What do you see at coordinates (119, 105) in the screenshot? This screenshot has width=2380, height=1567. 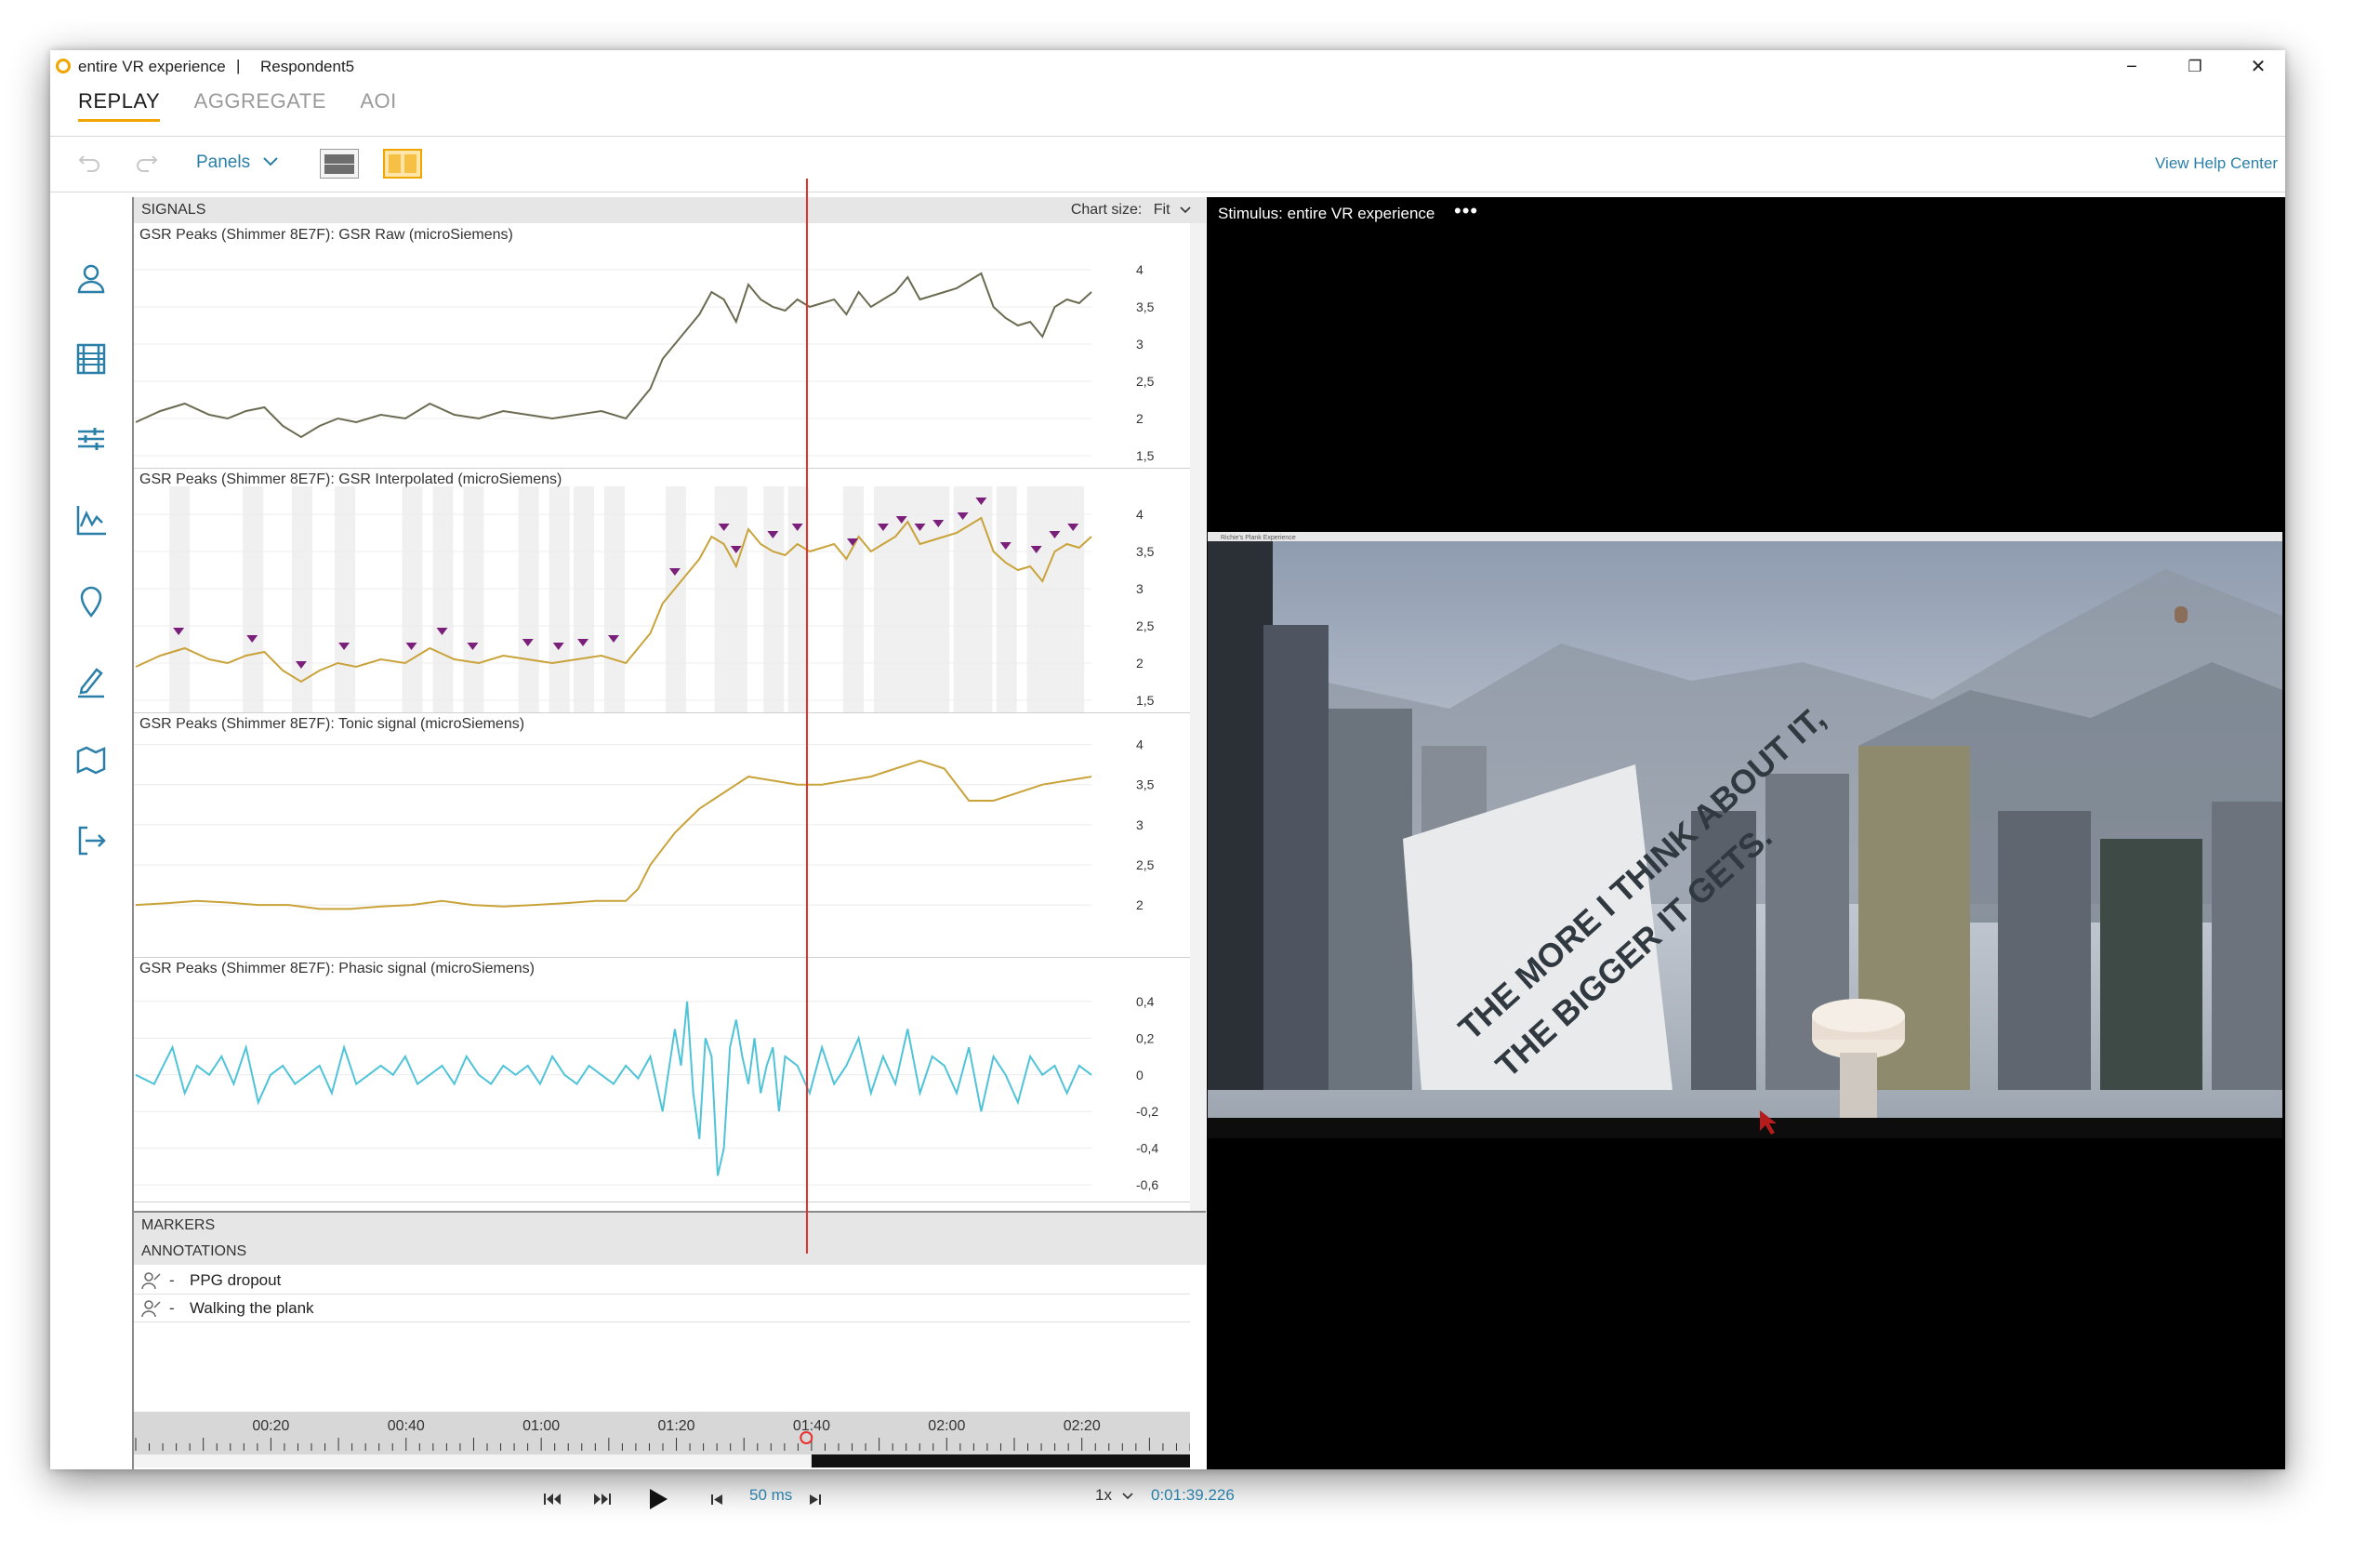 I see `tab-replay: REPLAY` at bounding box center [119, 105].